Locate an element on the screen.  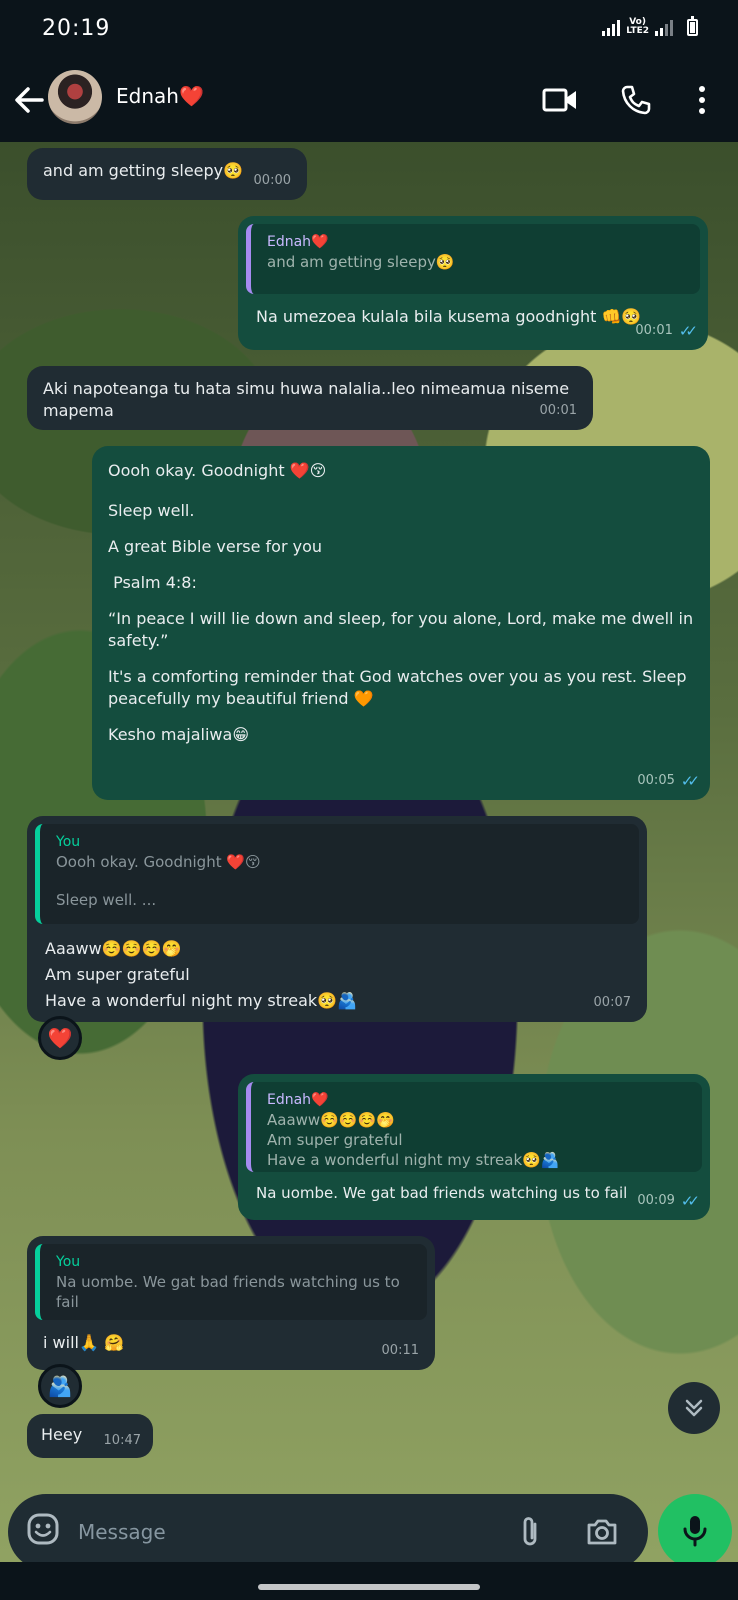
paperclip-icon is located at coordinates (530, 1532).